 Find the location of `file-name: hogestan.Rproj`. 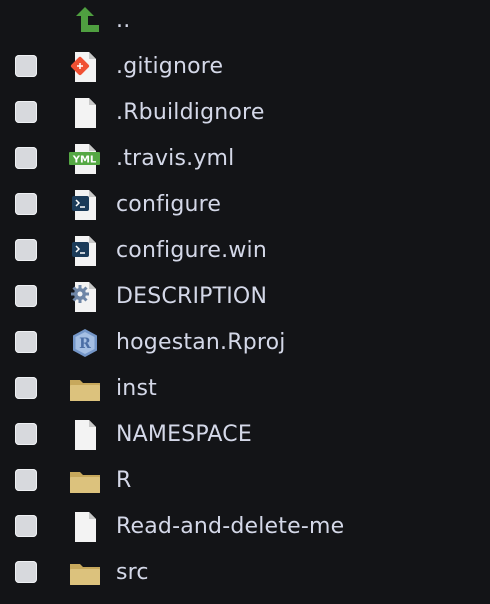

file-name: hogestan.Rproj is located at coordinates (201, 343).